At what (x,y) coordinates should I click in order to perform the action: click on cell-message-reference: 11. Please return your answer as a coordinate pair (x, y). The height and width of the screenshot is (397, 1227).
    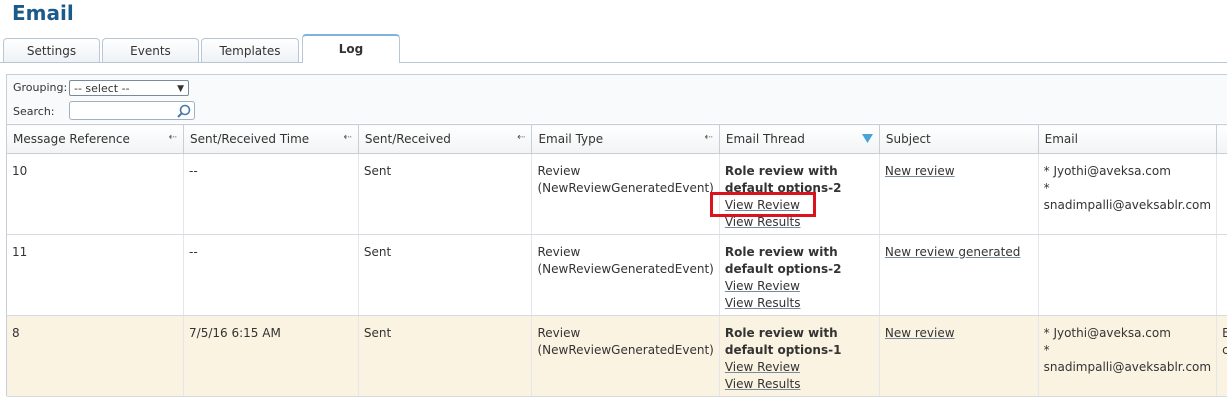
    Looking at the image, I should click on (96, 275).